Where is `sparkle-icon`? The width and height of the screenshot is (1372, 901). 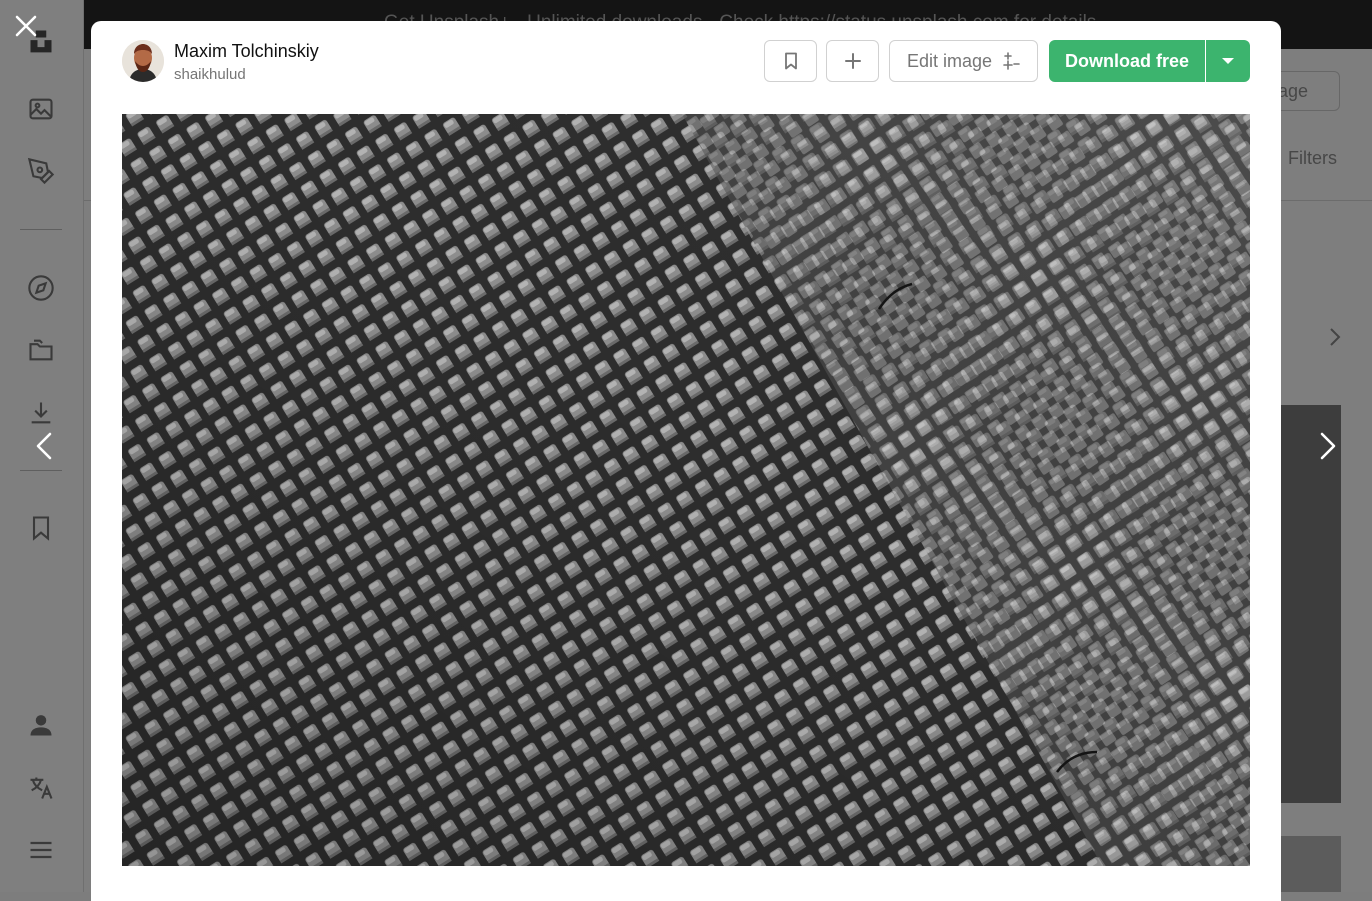
sparkle-icon is located at coordinates (1011, 61).